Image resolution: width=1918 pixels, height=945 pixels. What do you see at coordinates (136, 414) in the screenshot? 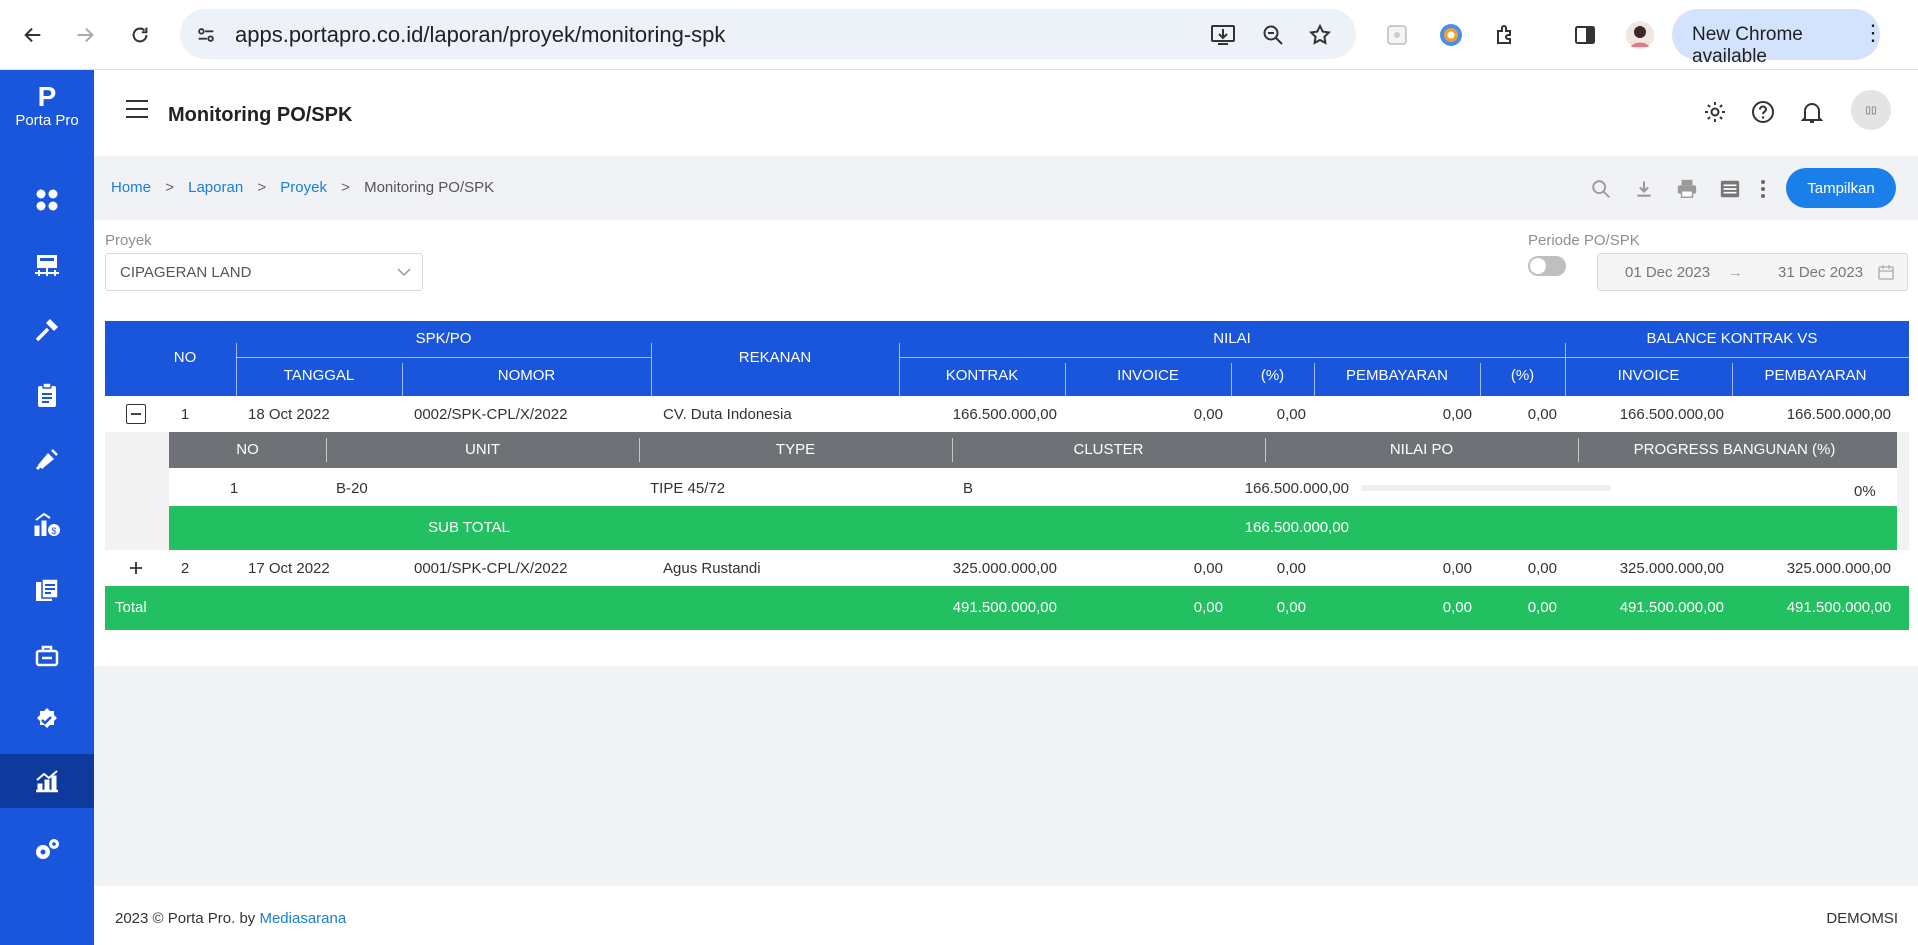
I see `collapse-icon` at bounding box center [136, 414].